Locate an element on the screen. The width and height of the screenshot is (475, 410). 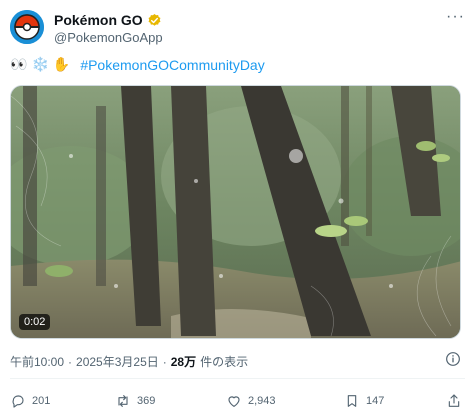
retweet-button: 369 is located at coordinates (135, 401).